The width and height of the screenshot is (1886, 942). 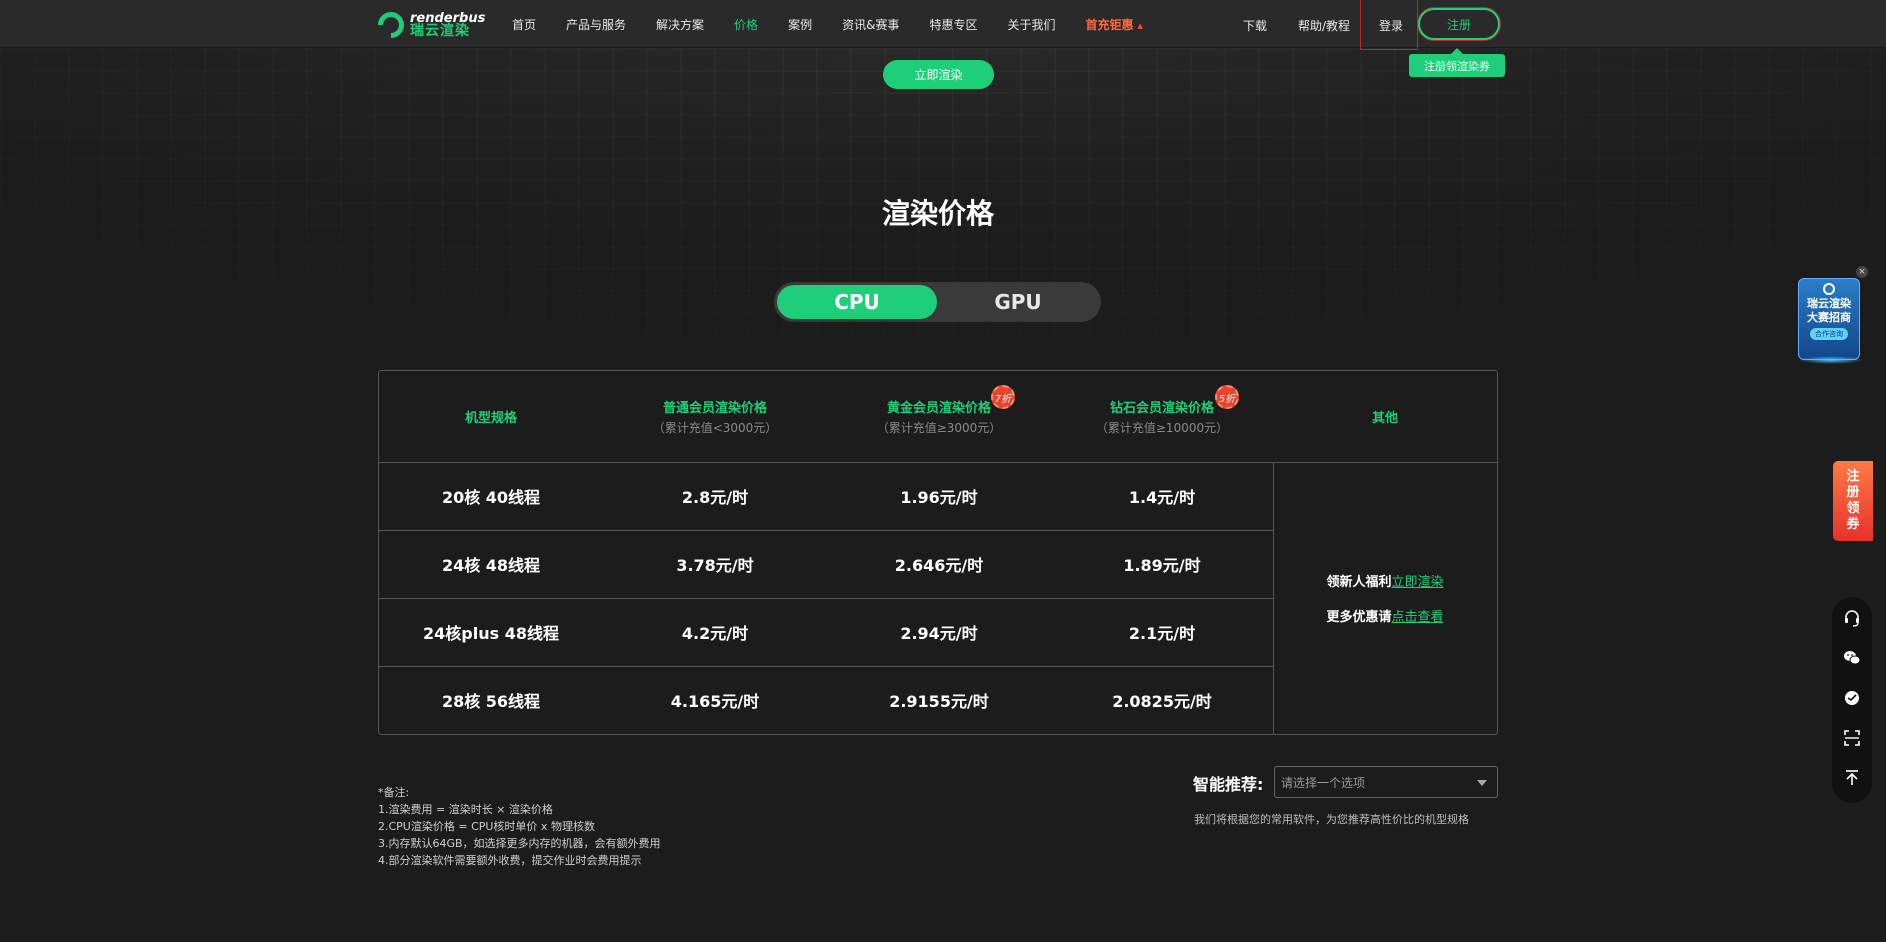 What do you see at coordinates (440, 31) in the screenshot?
I see `logo-text-cn: 瑞云渲染` at bounding box center [440, 31].